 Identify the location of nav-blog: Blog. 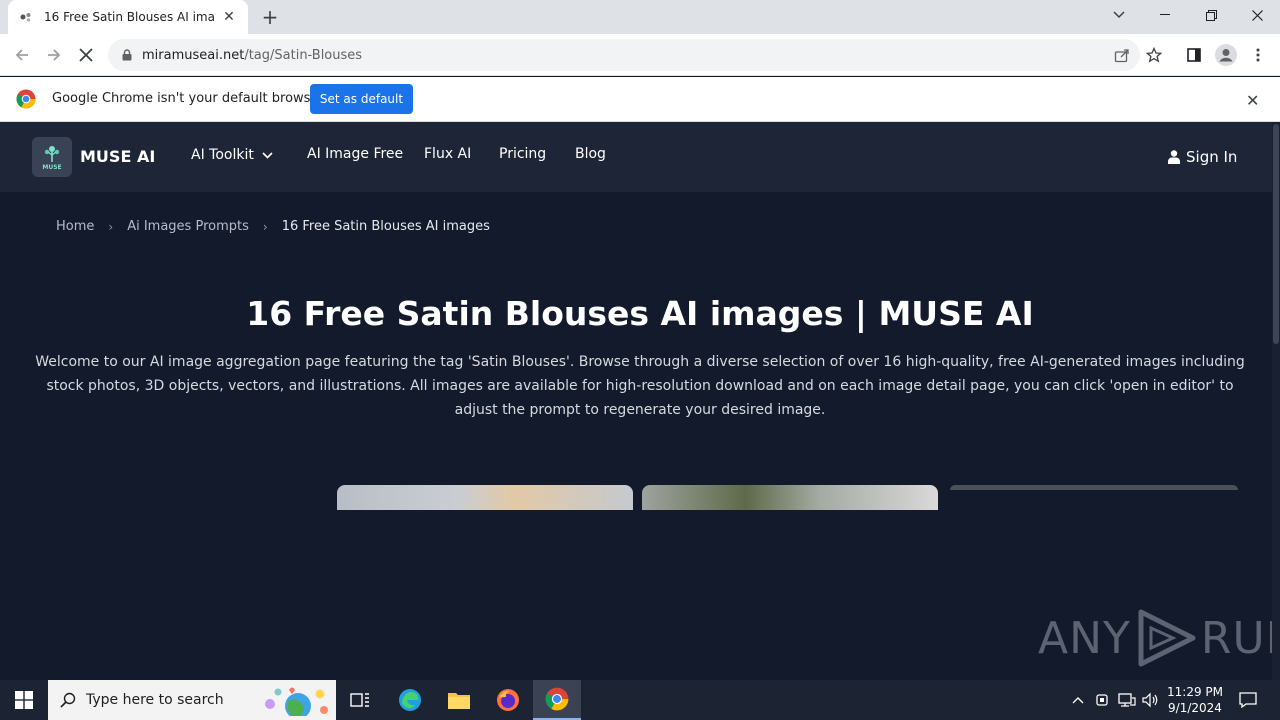
(590, 154).